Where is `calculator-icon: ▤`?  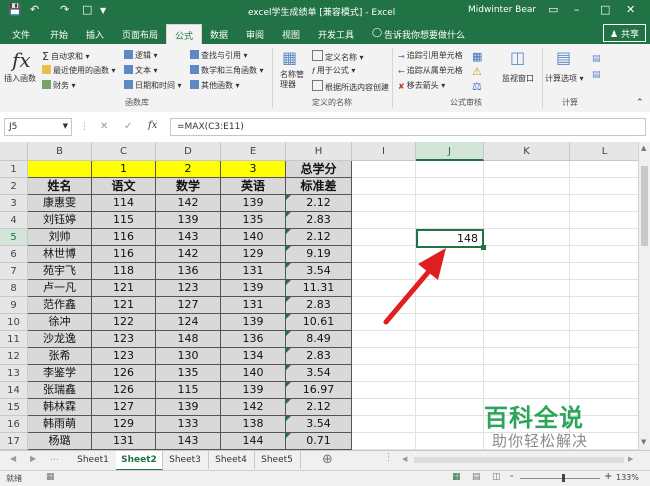 calculator-icon: ▤ is located at coordinates (563, 57).